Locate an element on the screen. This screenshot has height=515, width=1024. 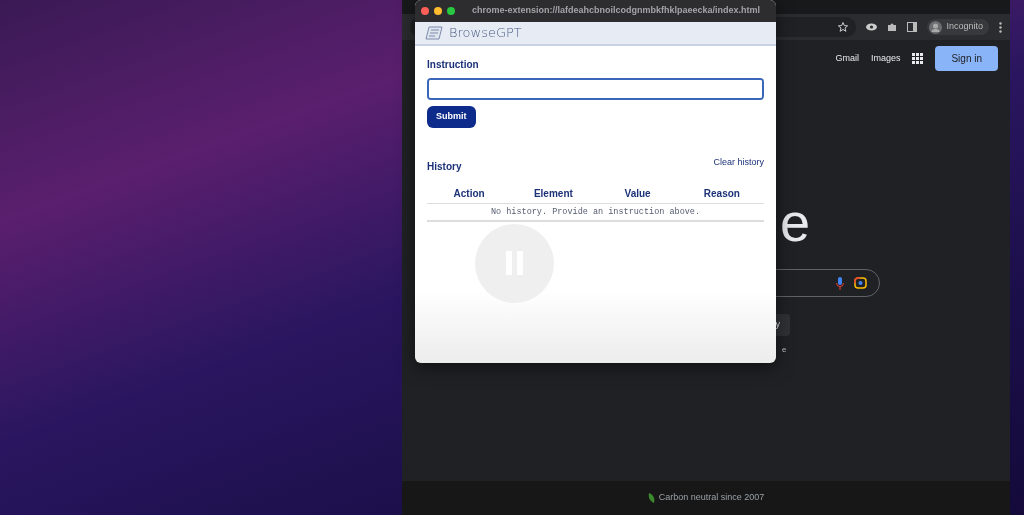
profile-label: Incognito is located at coordinates (964, 27).